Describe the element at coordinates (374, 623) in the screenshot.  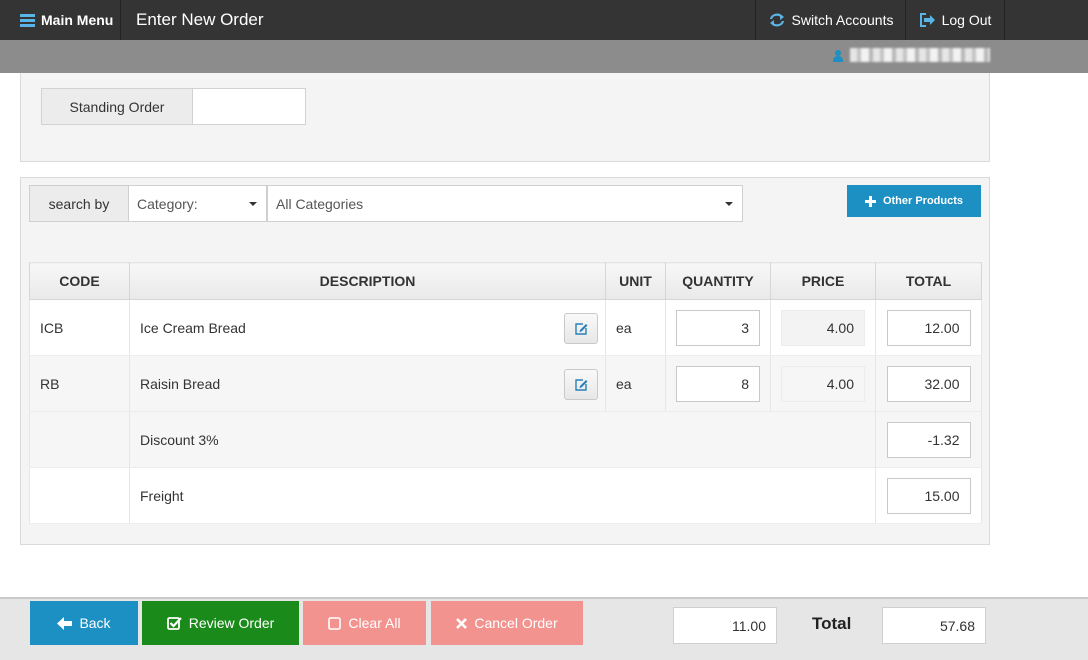
I see `clear-all-label: Clear All` at that location.